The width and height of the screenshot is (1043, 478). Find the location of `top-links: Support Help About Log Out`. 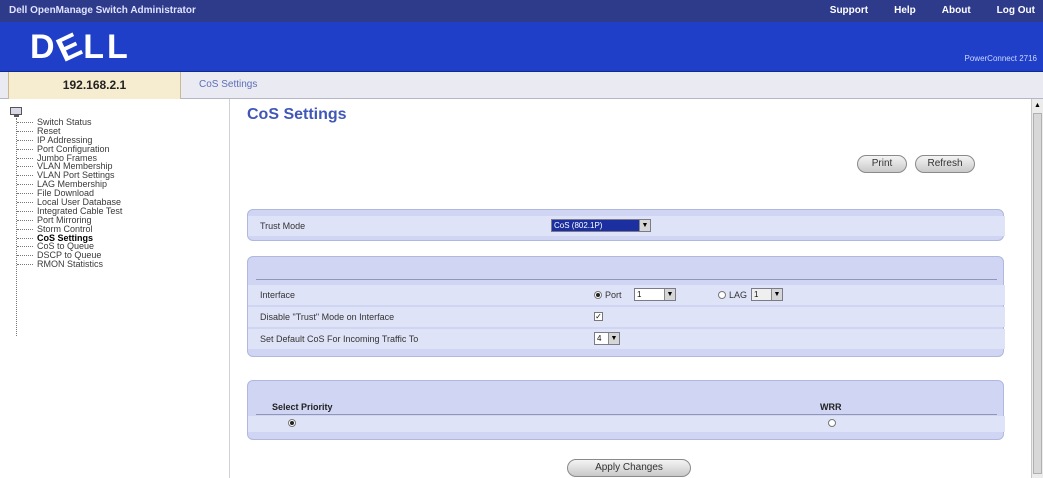

top-links: Support Help About Log Out is located at coordinates (932, 10).